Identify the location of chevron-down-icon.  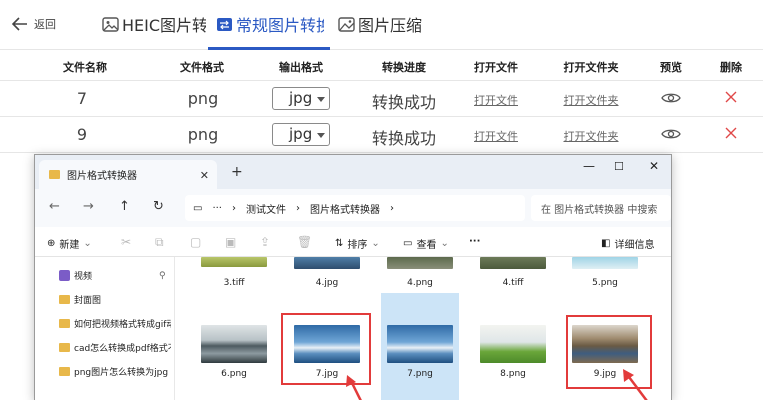
(321, 99).